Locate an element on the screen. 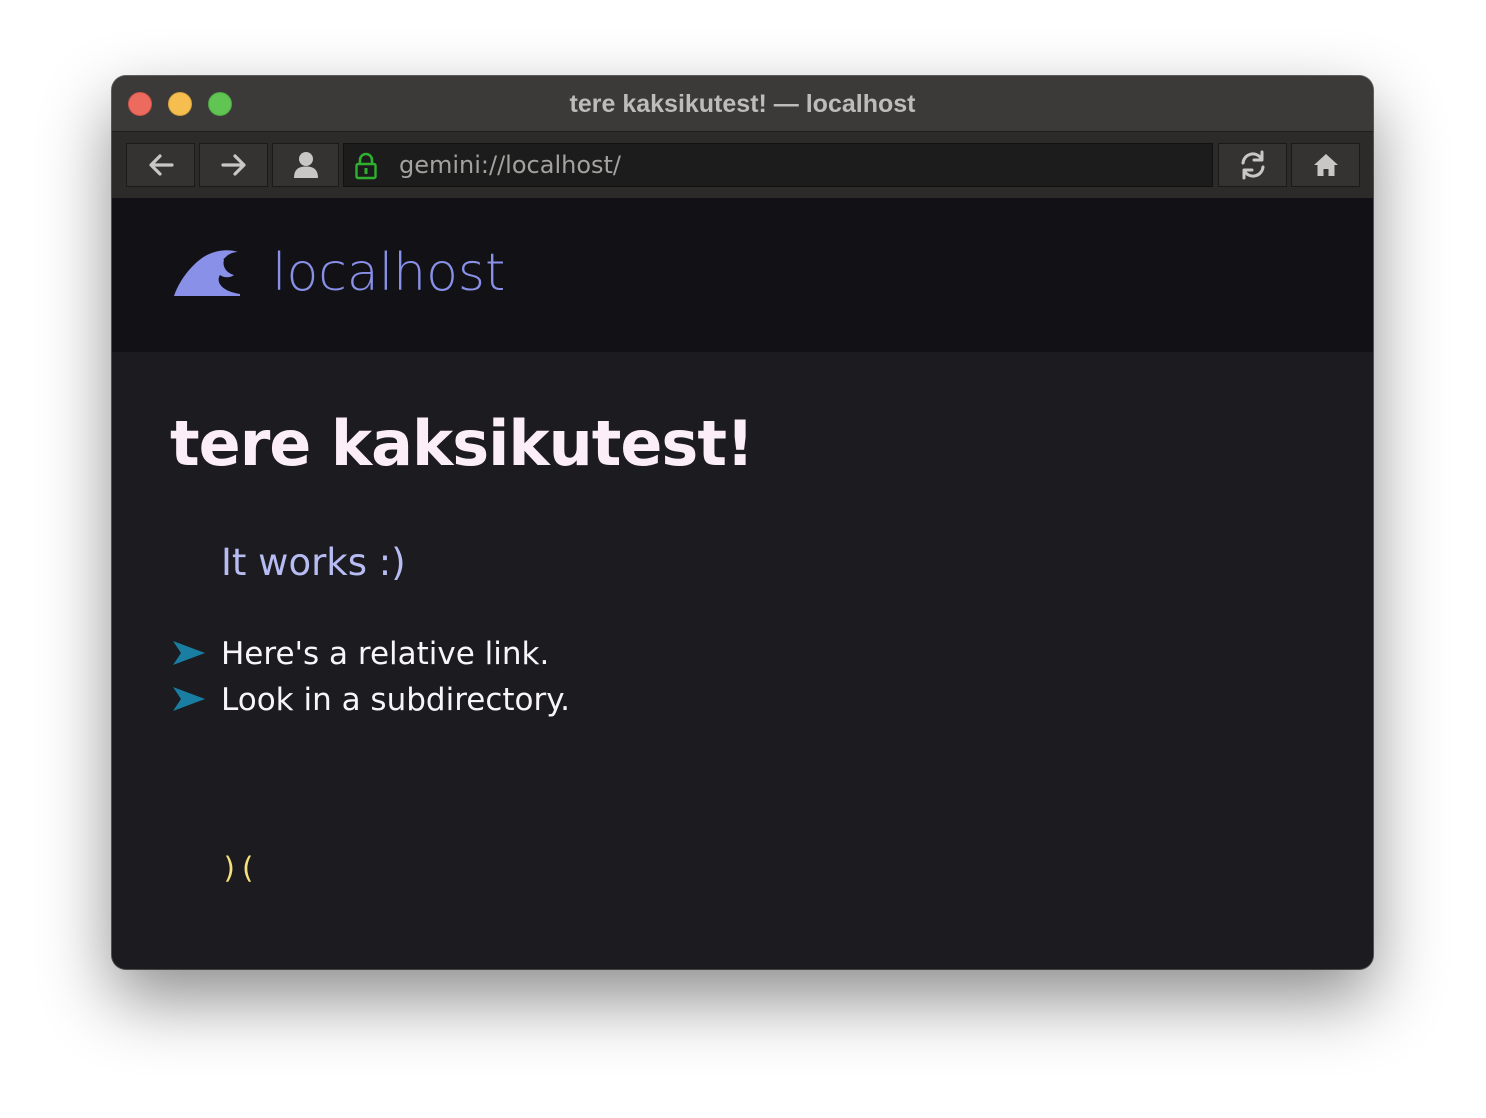 This screenshot has width=1486, height=1118. lock-icon is located at coordinates (366, 166).